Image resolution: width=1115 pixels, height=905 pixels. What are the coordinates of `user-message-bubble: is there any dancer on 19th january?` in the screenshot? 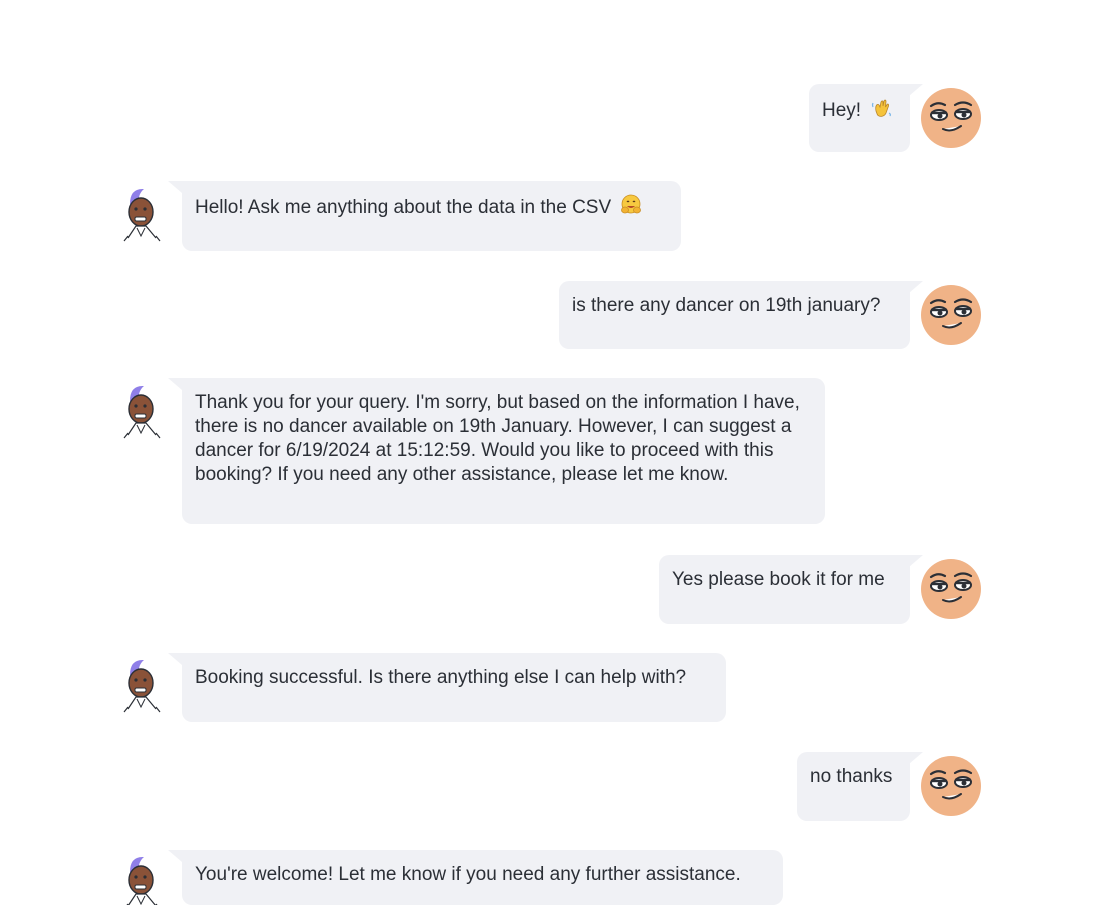 It's located at (734, 315).